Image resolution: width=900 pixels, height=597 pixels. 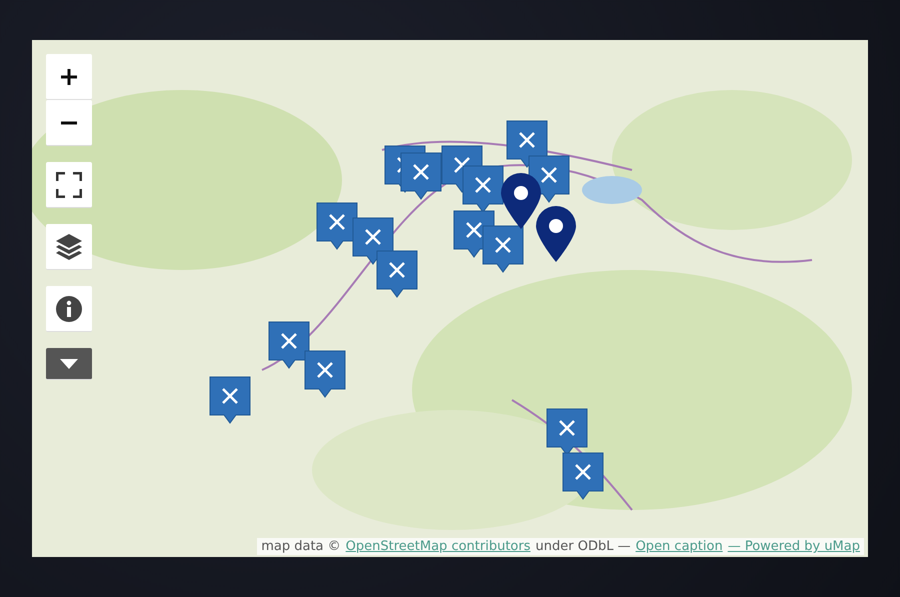 I want to click on plus-icon, so click(x=69, y=77).